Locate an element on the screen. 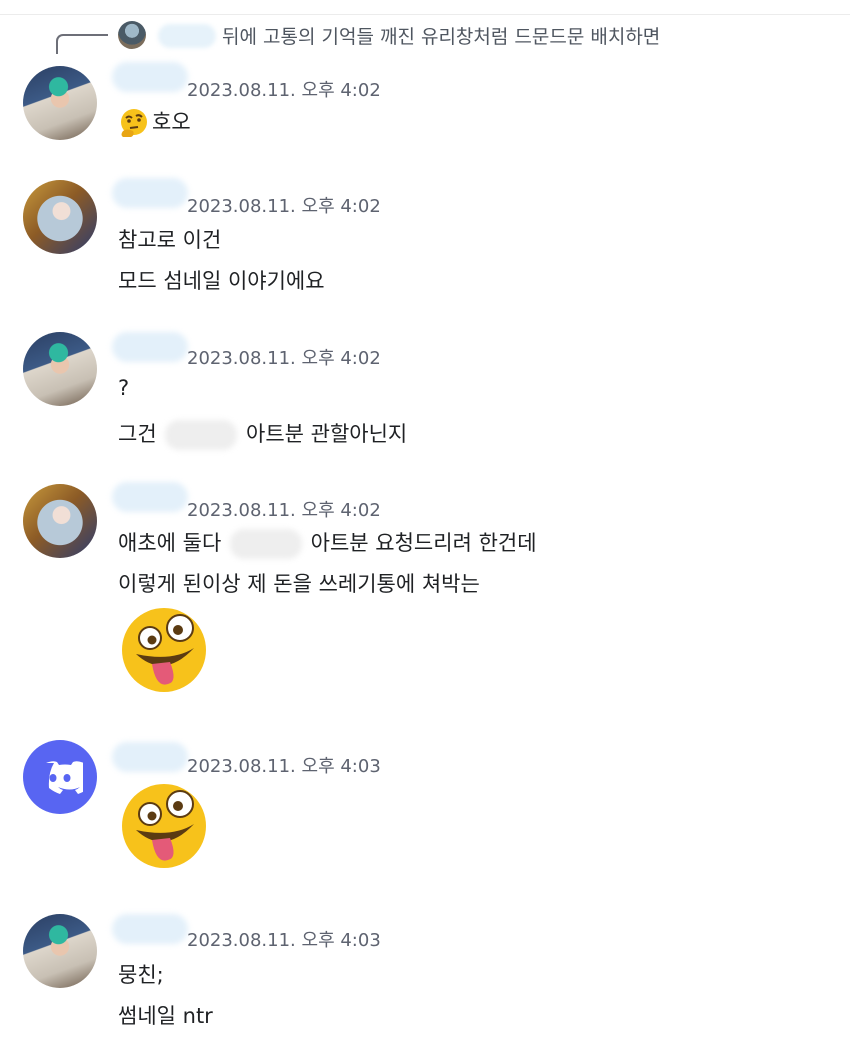  message-text: 썸네일 ntr is located at coordinates (165, 1016).